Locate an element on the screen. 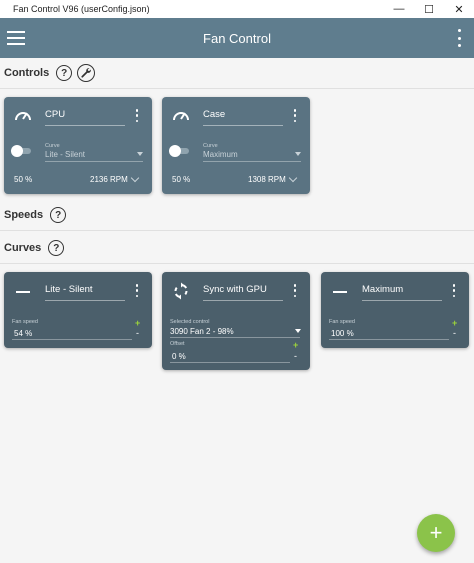  page-title: Fan Control is located at coordinates (237, 38).